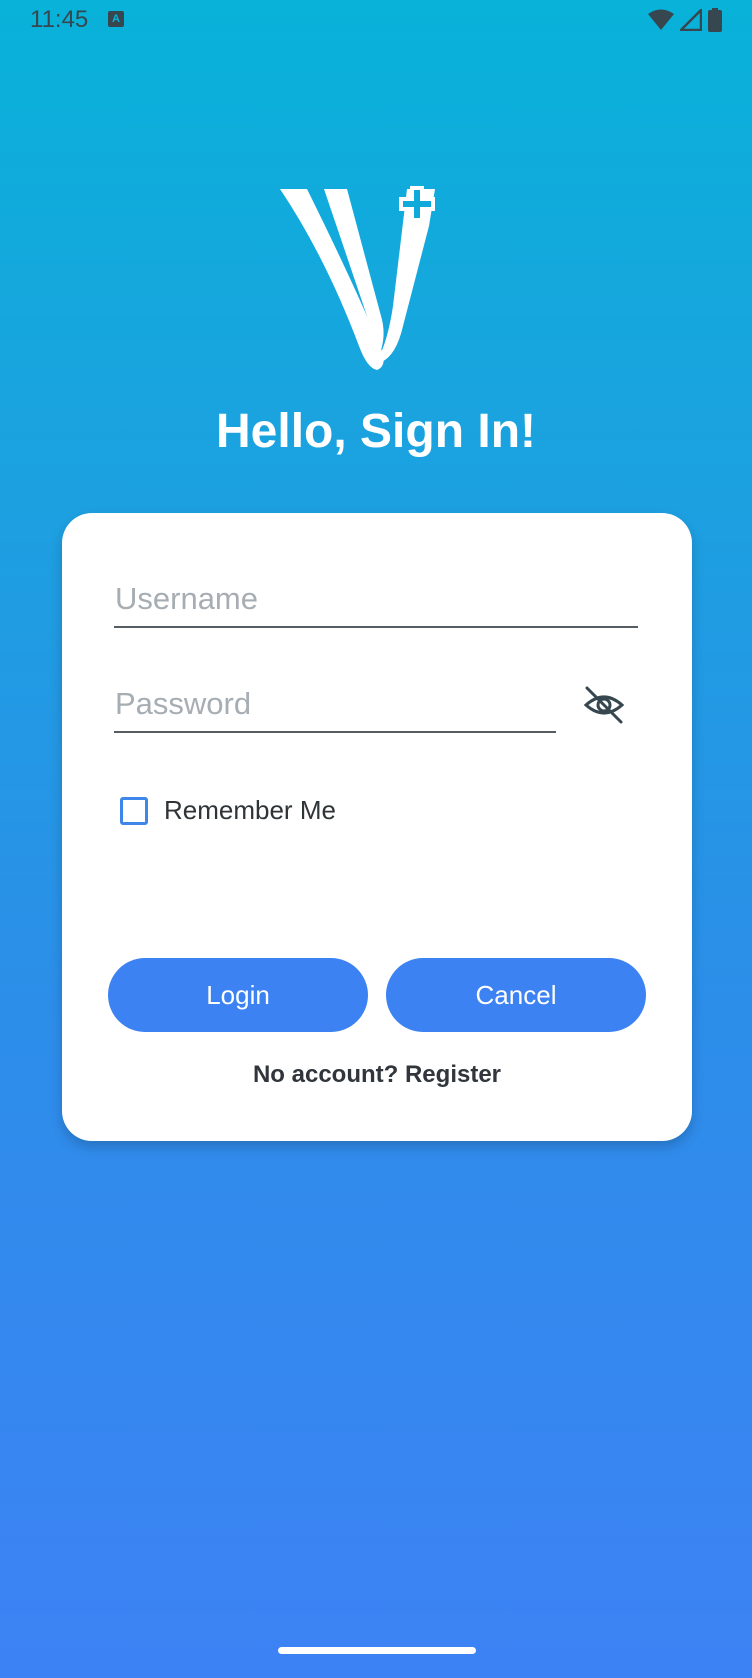  What do you see at coordinates (376, 603) in the screenshot?
I see `username-input` at bounding box center [376, 603].